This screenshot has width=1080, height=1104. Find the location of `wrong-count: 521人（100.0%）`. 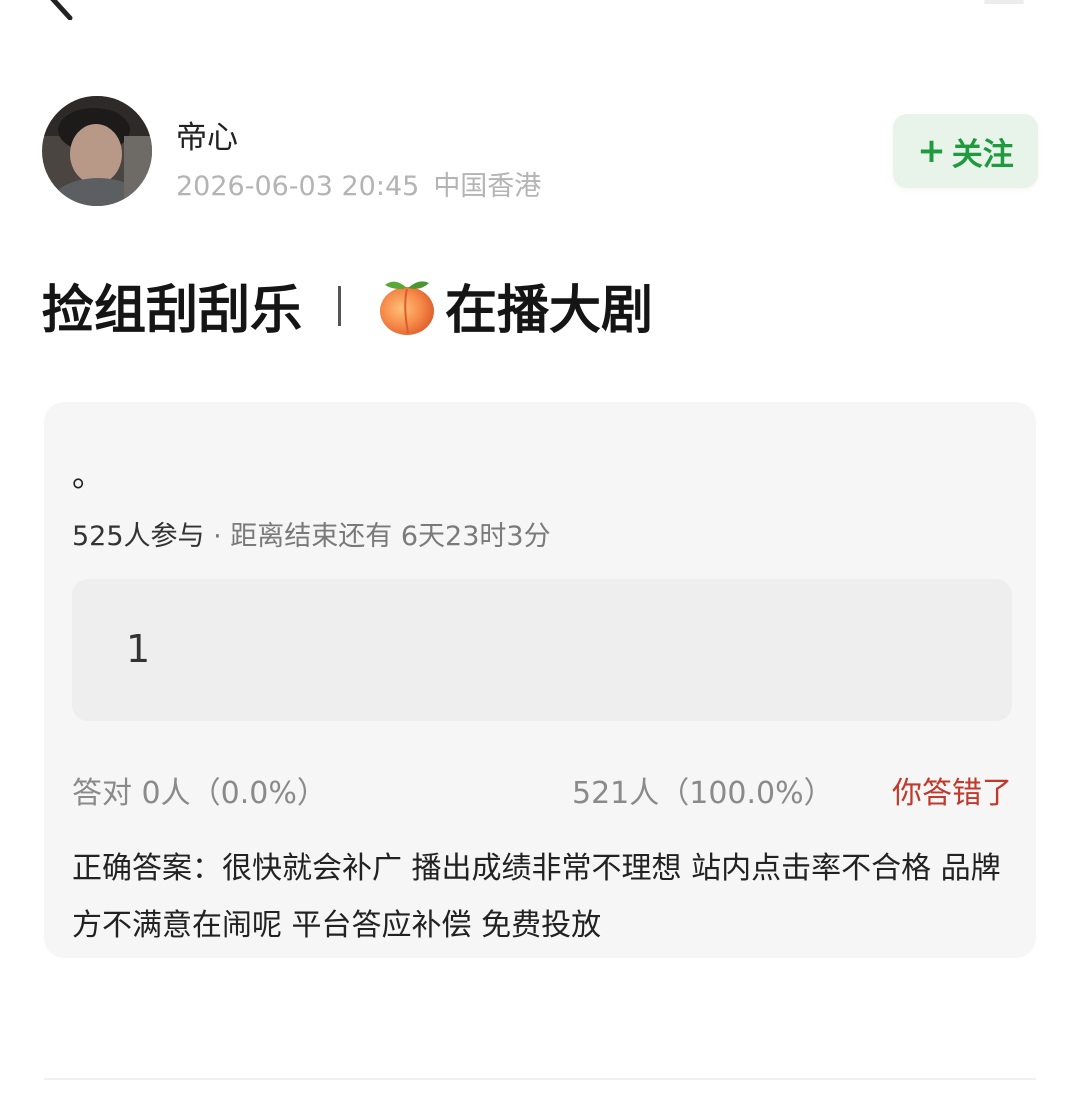

wrong-count: 521人（100.0%） is located at coordinates (703, 793).